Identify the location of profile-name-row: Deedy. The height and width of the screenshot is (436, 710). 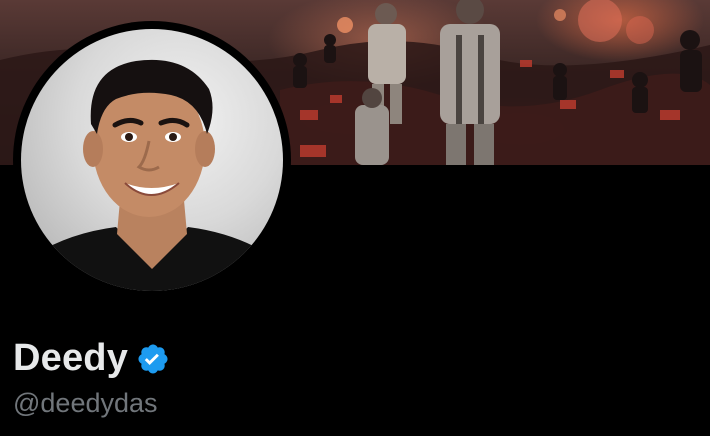
(91, 358).